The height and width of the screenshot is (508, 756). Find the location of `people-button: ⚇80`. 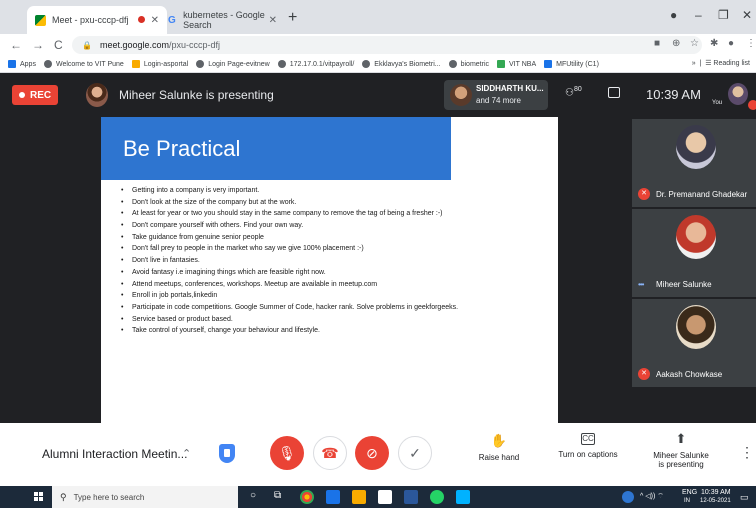

people-button: ⚇80 is located at coordinates (573, 92).